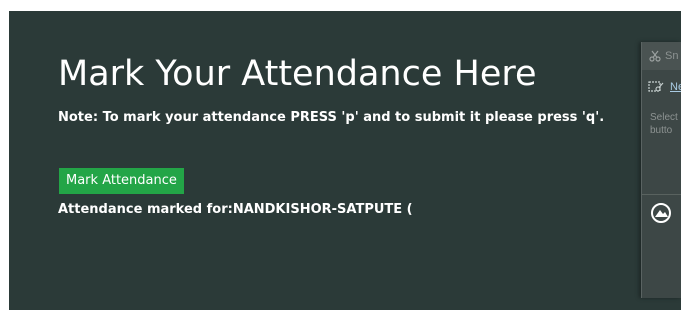  What do you see at coordinates (664, 117) in the screenshot?
I see `description-line: Select` at bounding box center [664, 117].